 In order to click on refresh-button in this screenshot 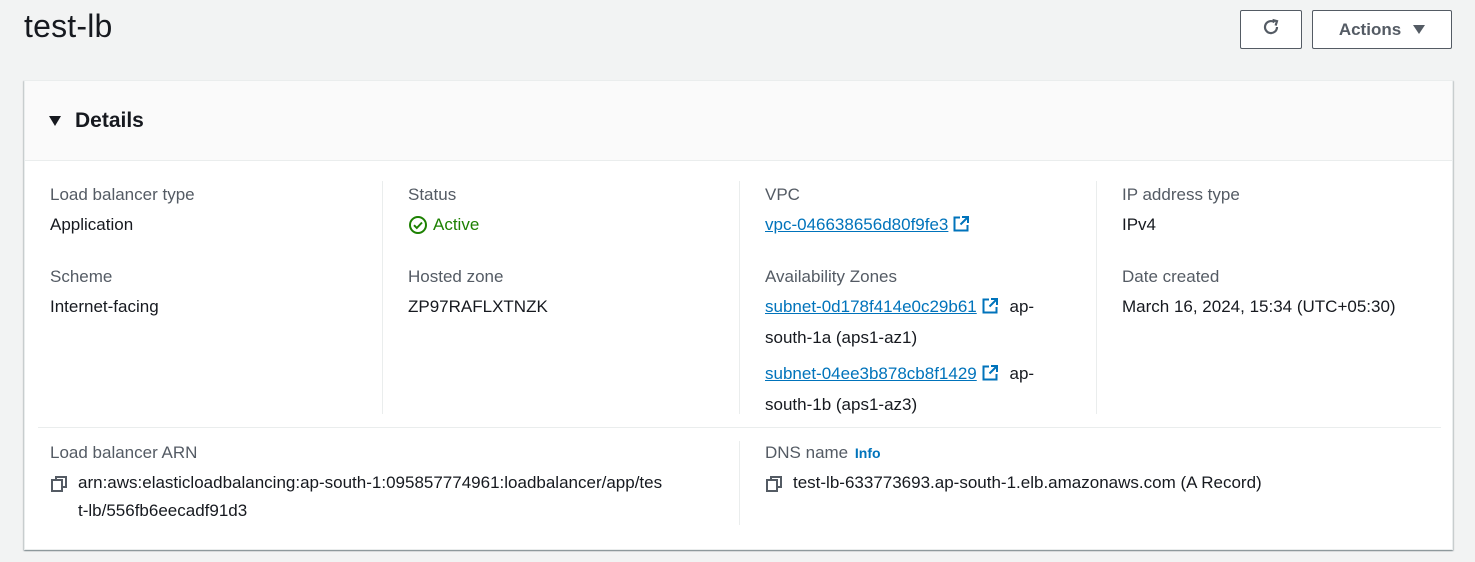, I will do `click(1271, 29)`.